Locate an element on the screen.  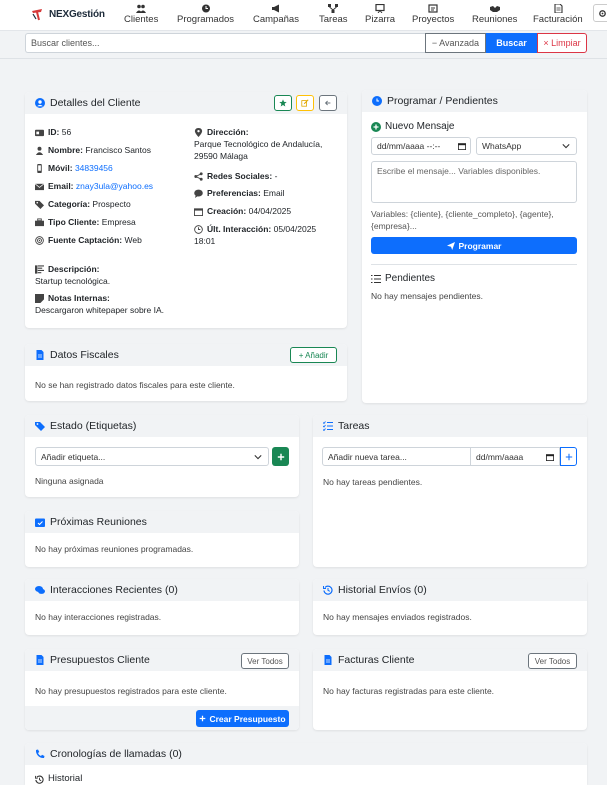
nav-facturacion: Facturación is located at coordinates (558, 14).